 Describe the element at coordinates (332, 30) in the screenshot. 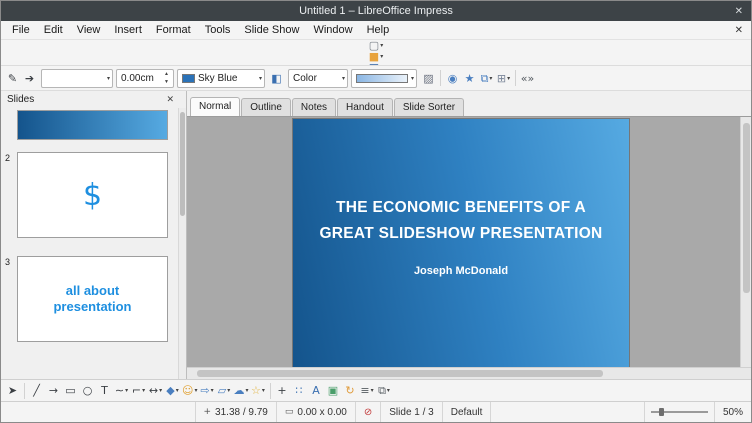

I see `menu-window: Window` at that location.